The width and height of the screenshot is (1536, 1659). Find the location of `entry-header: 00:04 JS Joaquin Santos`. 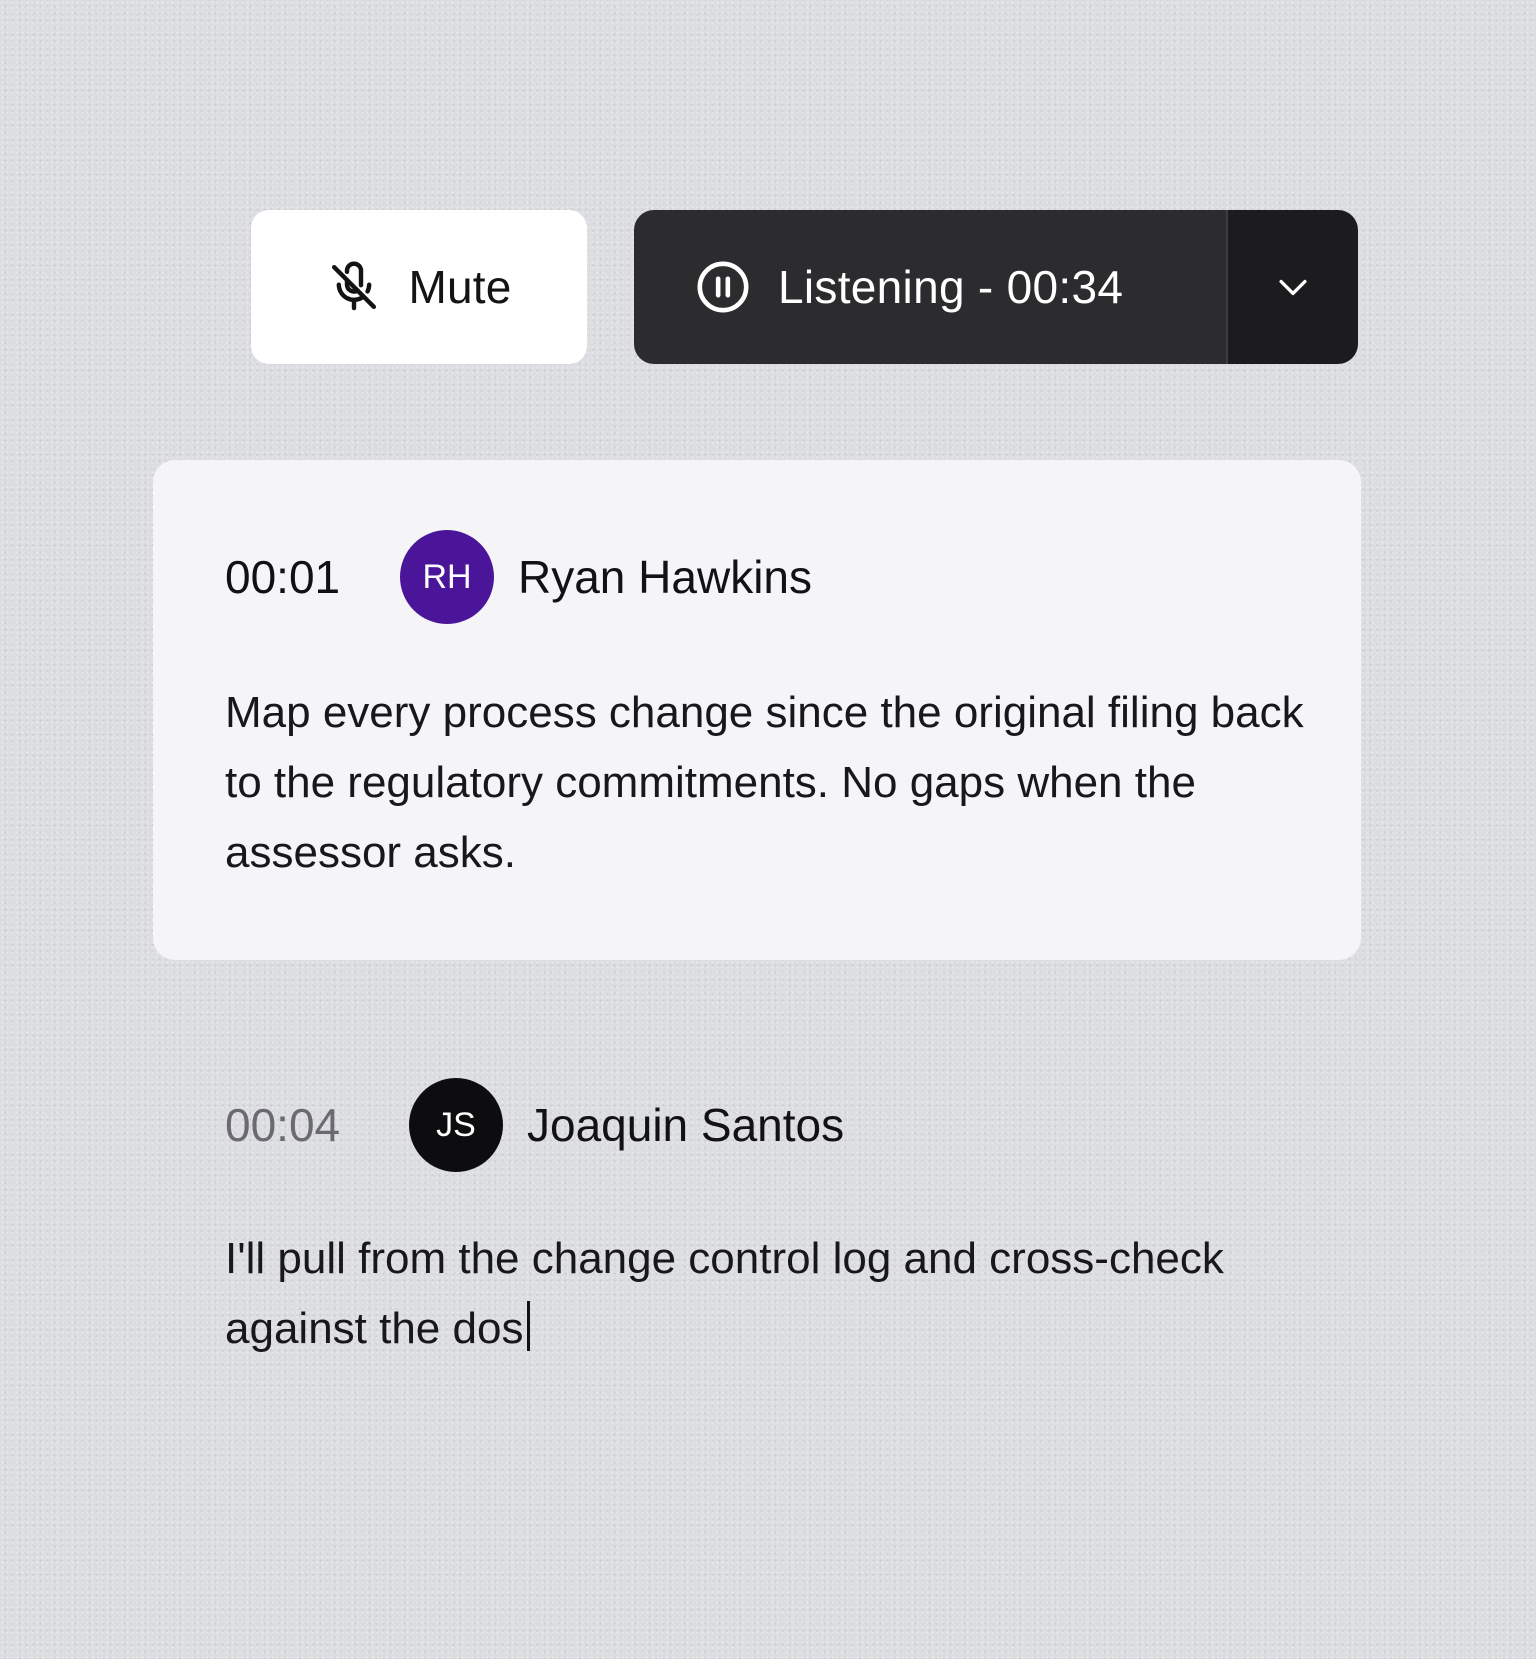

entry-header: 00:04 JS Joaquin Santos is located at coordinates (534, 1125).